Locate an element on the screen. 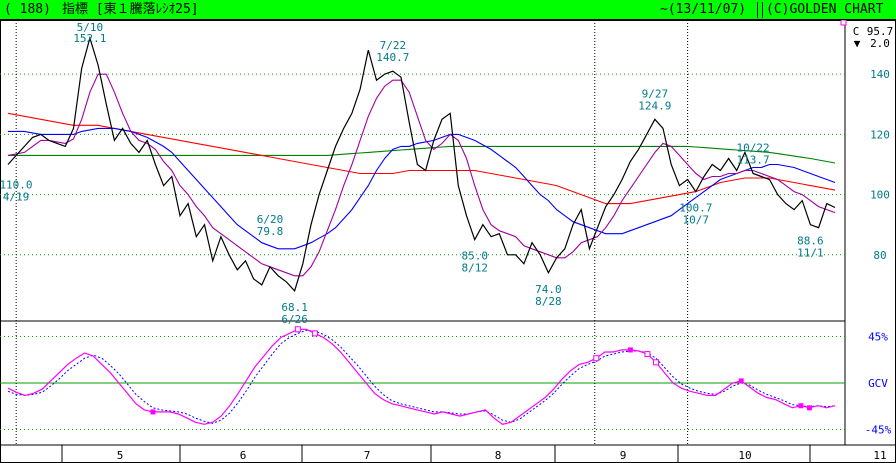 The width and height of the screenshot is (896, 463). annotation-label: 113.7 is located at coordinates (753, 160).